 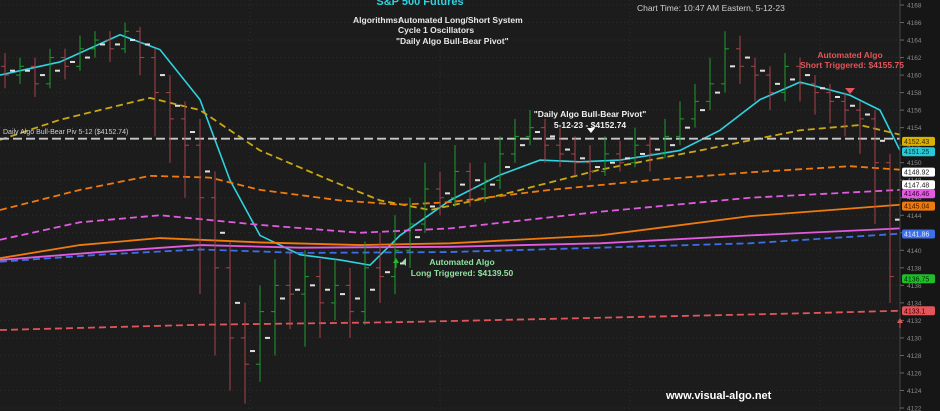 I want to click on y-tick-label: 4158, so click(x=914, y=93).